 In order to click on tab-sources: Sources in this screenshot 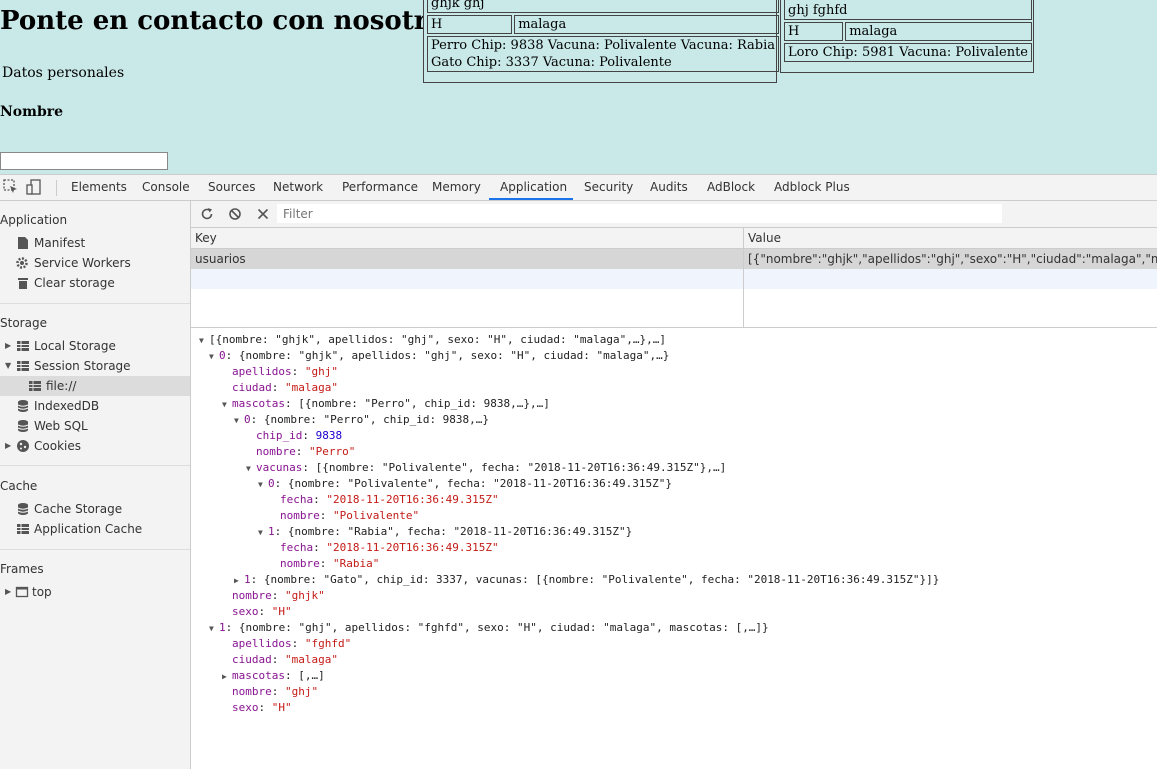, I will do `click(231, 187)`.